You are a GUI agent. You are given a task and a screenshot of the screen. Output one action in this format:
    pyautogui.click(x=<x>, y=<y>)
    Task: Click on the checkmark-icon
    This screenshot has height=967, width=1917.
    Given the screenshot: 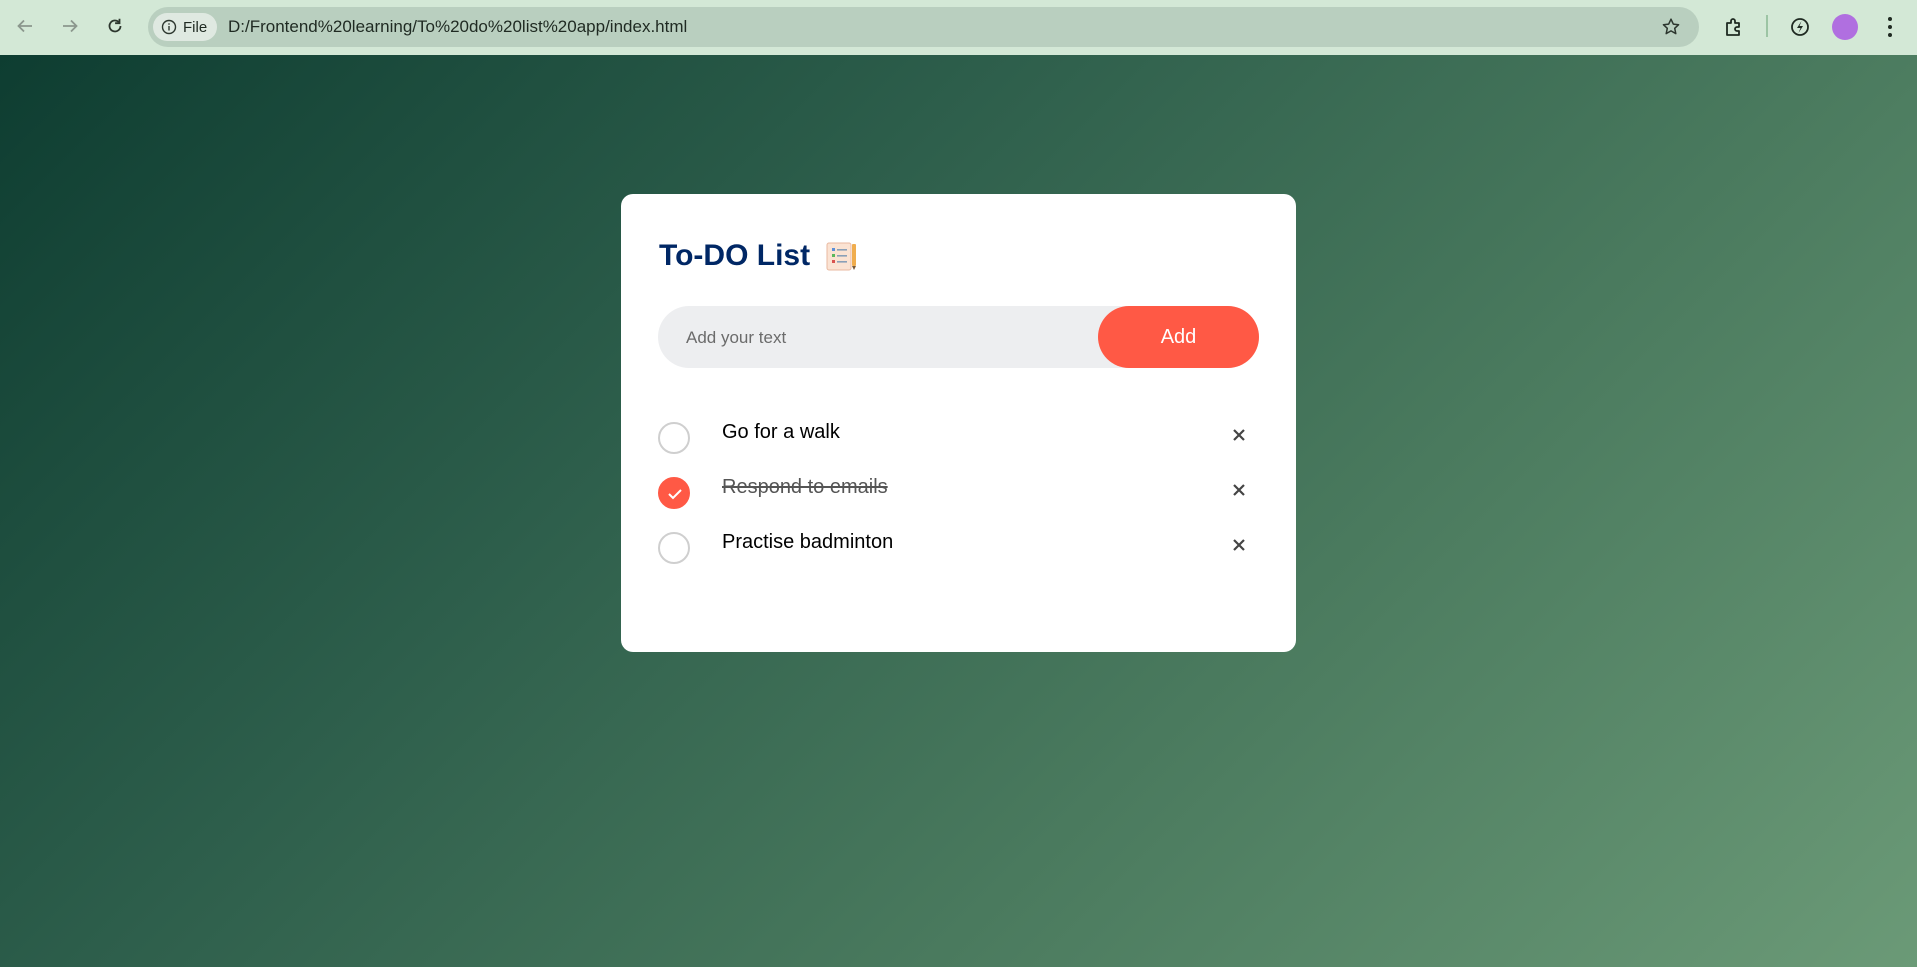 What is the action you would take?
    pyautogui.click(x=675, y=494)
    